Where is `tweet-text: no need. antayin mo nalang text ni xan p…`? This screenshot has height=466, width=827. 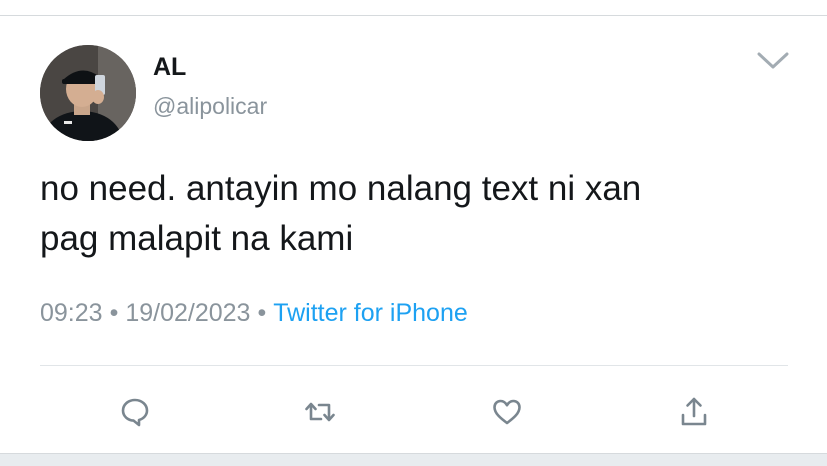
tweet-text: no need. antayin mo nalang text ni xan p… is located at coordinates (341, 213).